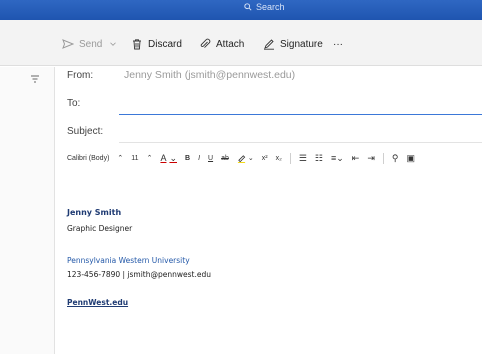  Describe the element at coordinates (337, 158) in the screenshot. I see `align-icon: ≡⌄` at that location.